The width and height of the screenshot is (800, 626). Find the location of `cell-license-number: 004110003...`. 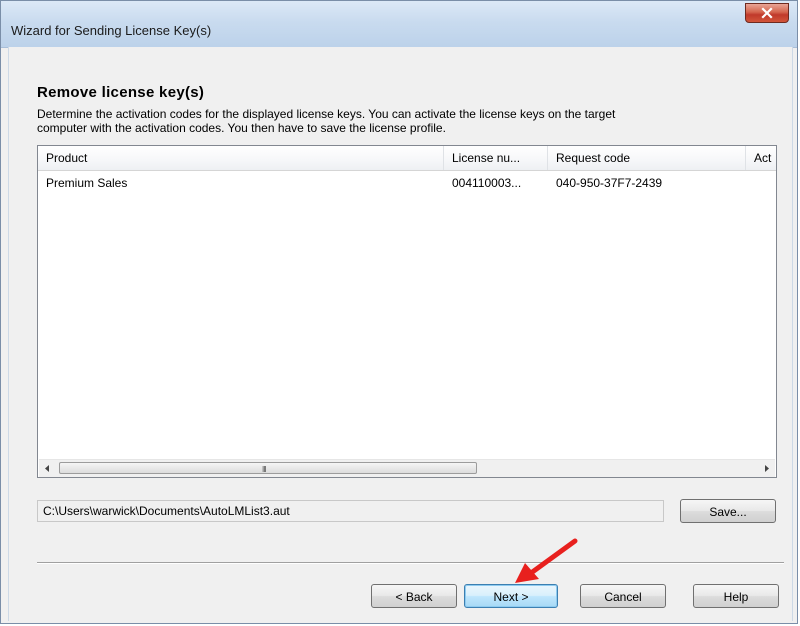

cell-license-number: 004110003... is located at coordinates (487, 183).